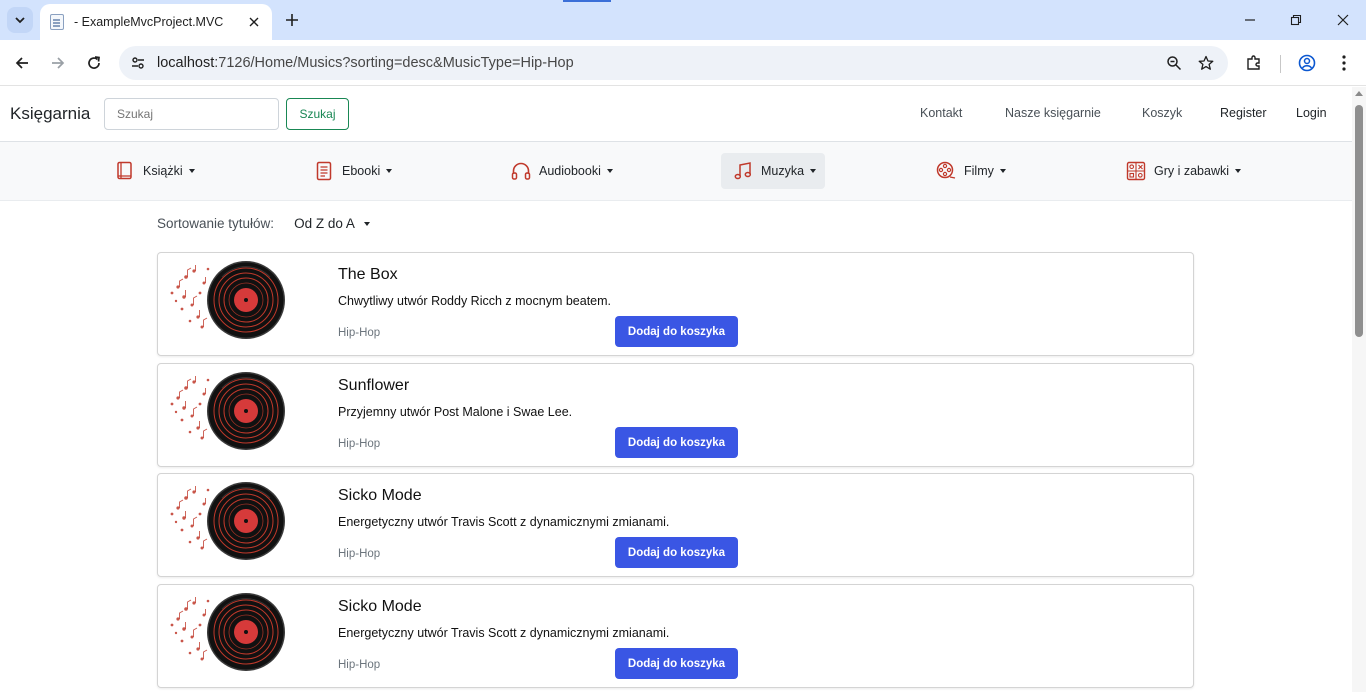 The width and height of the screenshot is (1366, 692). I want to click on category-muzyka: Muzyka, so click(773, 171).